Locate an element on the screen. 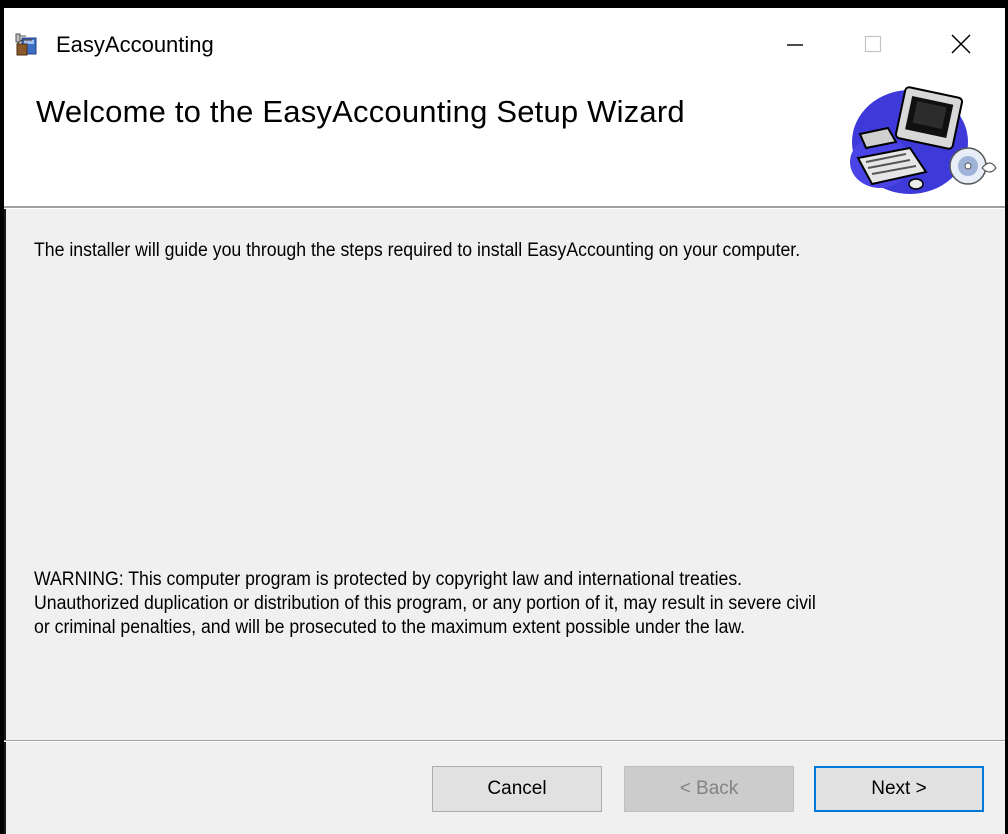  header-divider is located at coordinates (504, 207).